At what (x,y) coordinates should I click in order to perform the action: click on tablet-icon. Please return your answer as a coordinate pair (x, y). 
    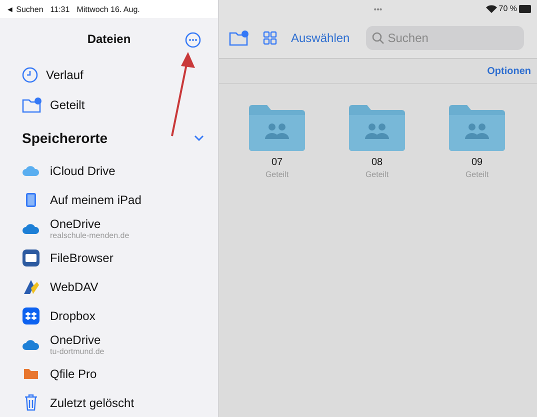
    Looking at the image, I should click on (31, 200).